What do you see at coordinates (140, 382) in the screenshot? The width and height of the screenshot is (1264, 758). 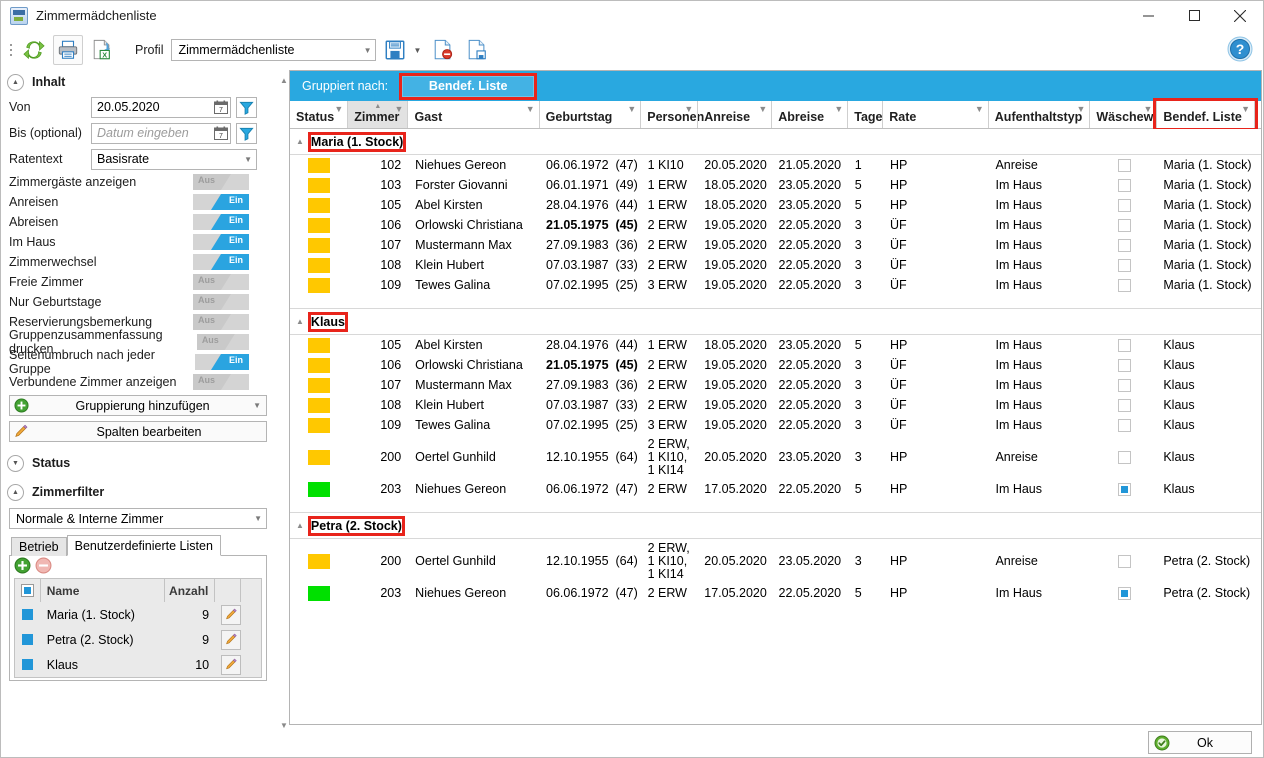 I see `toggle-row-verbundene-zimmer: Verbundene Zimmer anzeigen Aus` at bounding box center [140, 382].